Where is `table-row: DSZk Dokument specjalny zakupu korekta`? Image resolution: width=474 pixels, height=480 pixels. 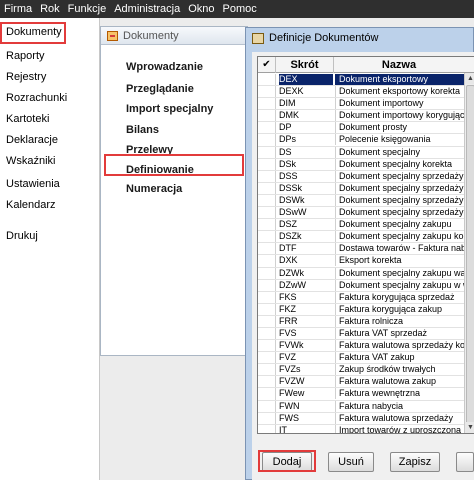
table-row: DSZk Dokument specjalny zakupu korekta is located at coordinates (361, 237).